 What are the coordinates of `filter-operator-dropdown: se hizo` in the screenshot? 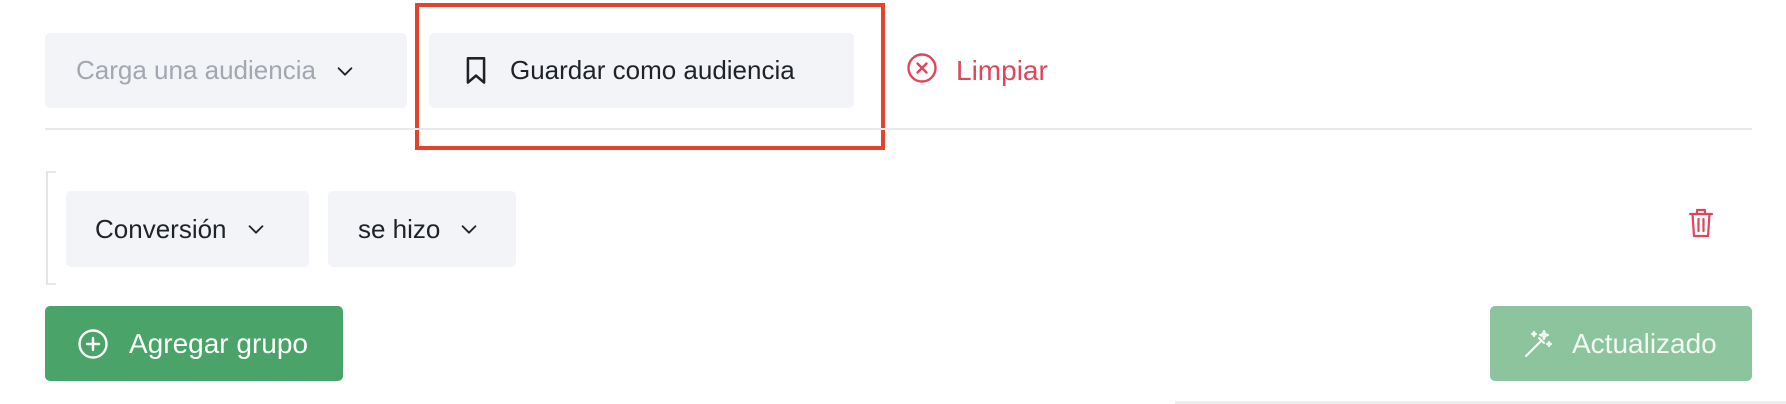 It's located at (422, 229).